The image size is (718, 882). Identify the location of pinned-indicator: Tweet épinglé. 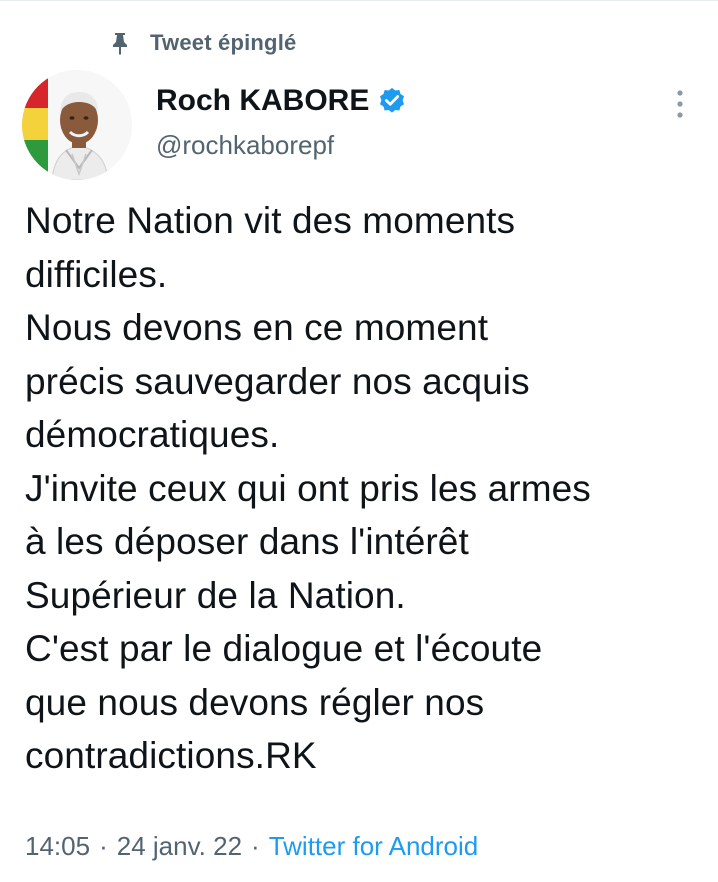
(203, 43).